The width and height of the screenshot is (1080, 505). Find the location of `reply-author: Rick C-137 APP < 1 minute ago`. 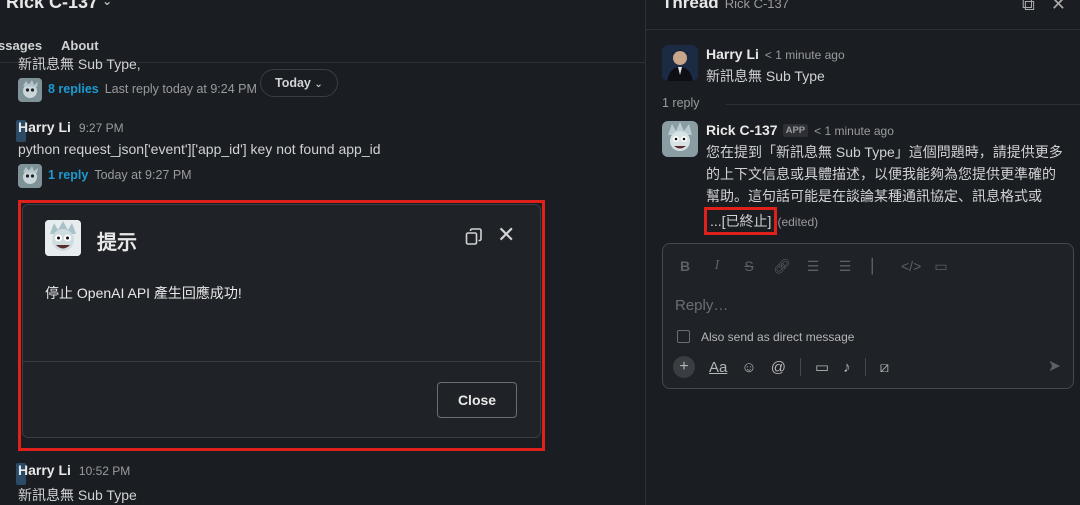

reply-author: Rick C-137 APP < 1 minute ago is located at coordinates (800, 130).